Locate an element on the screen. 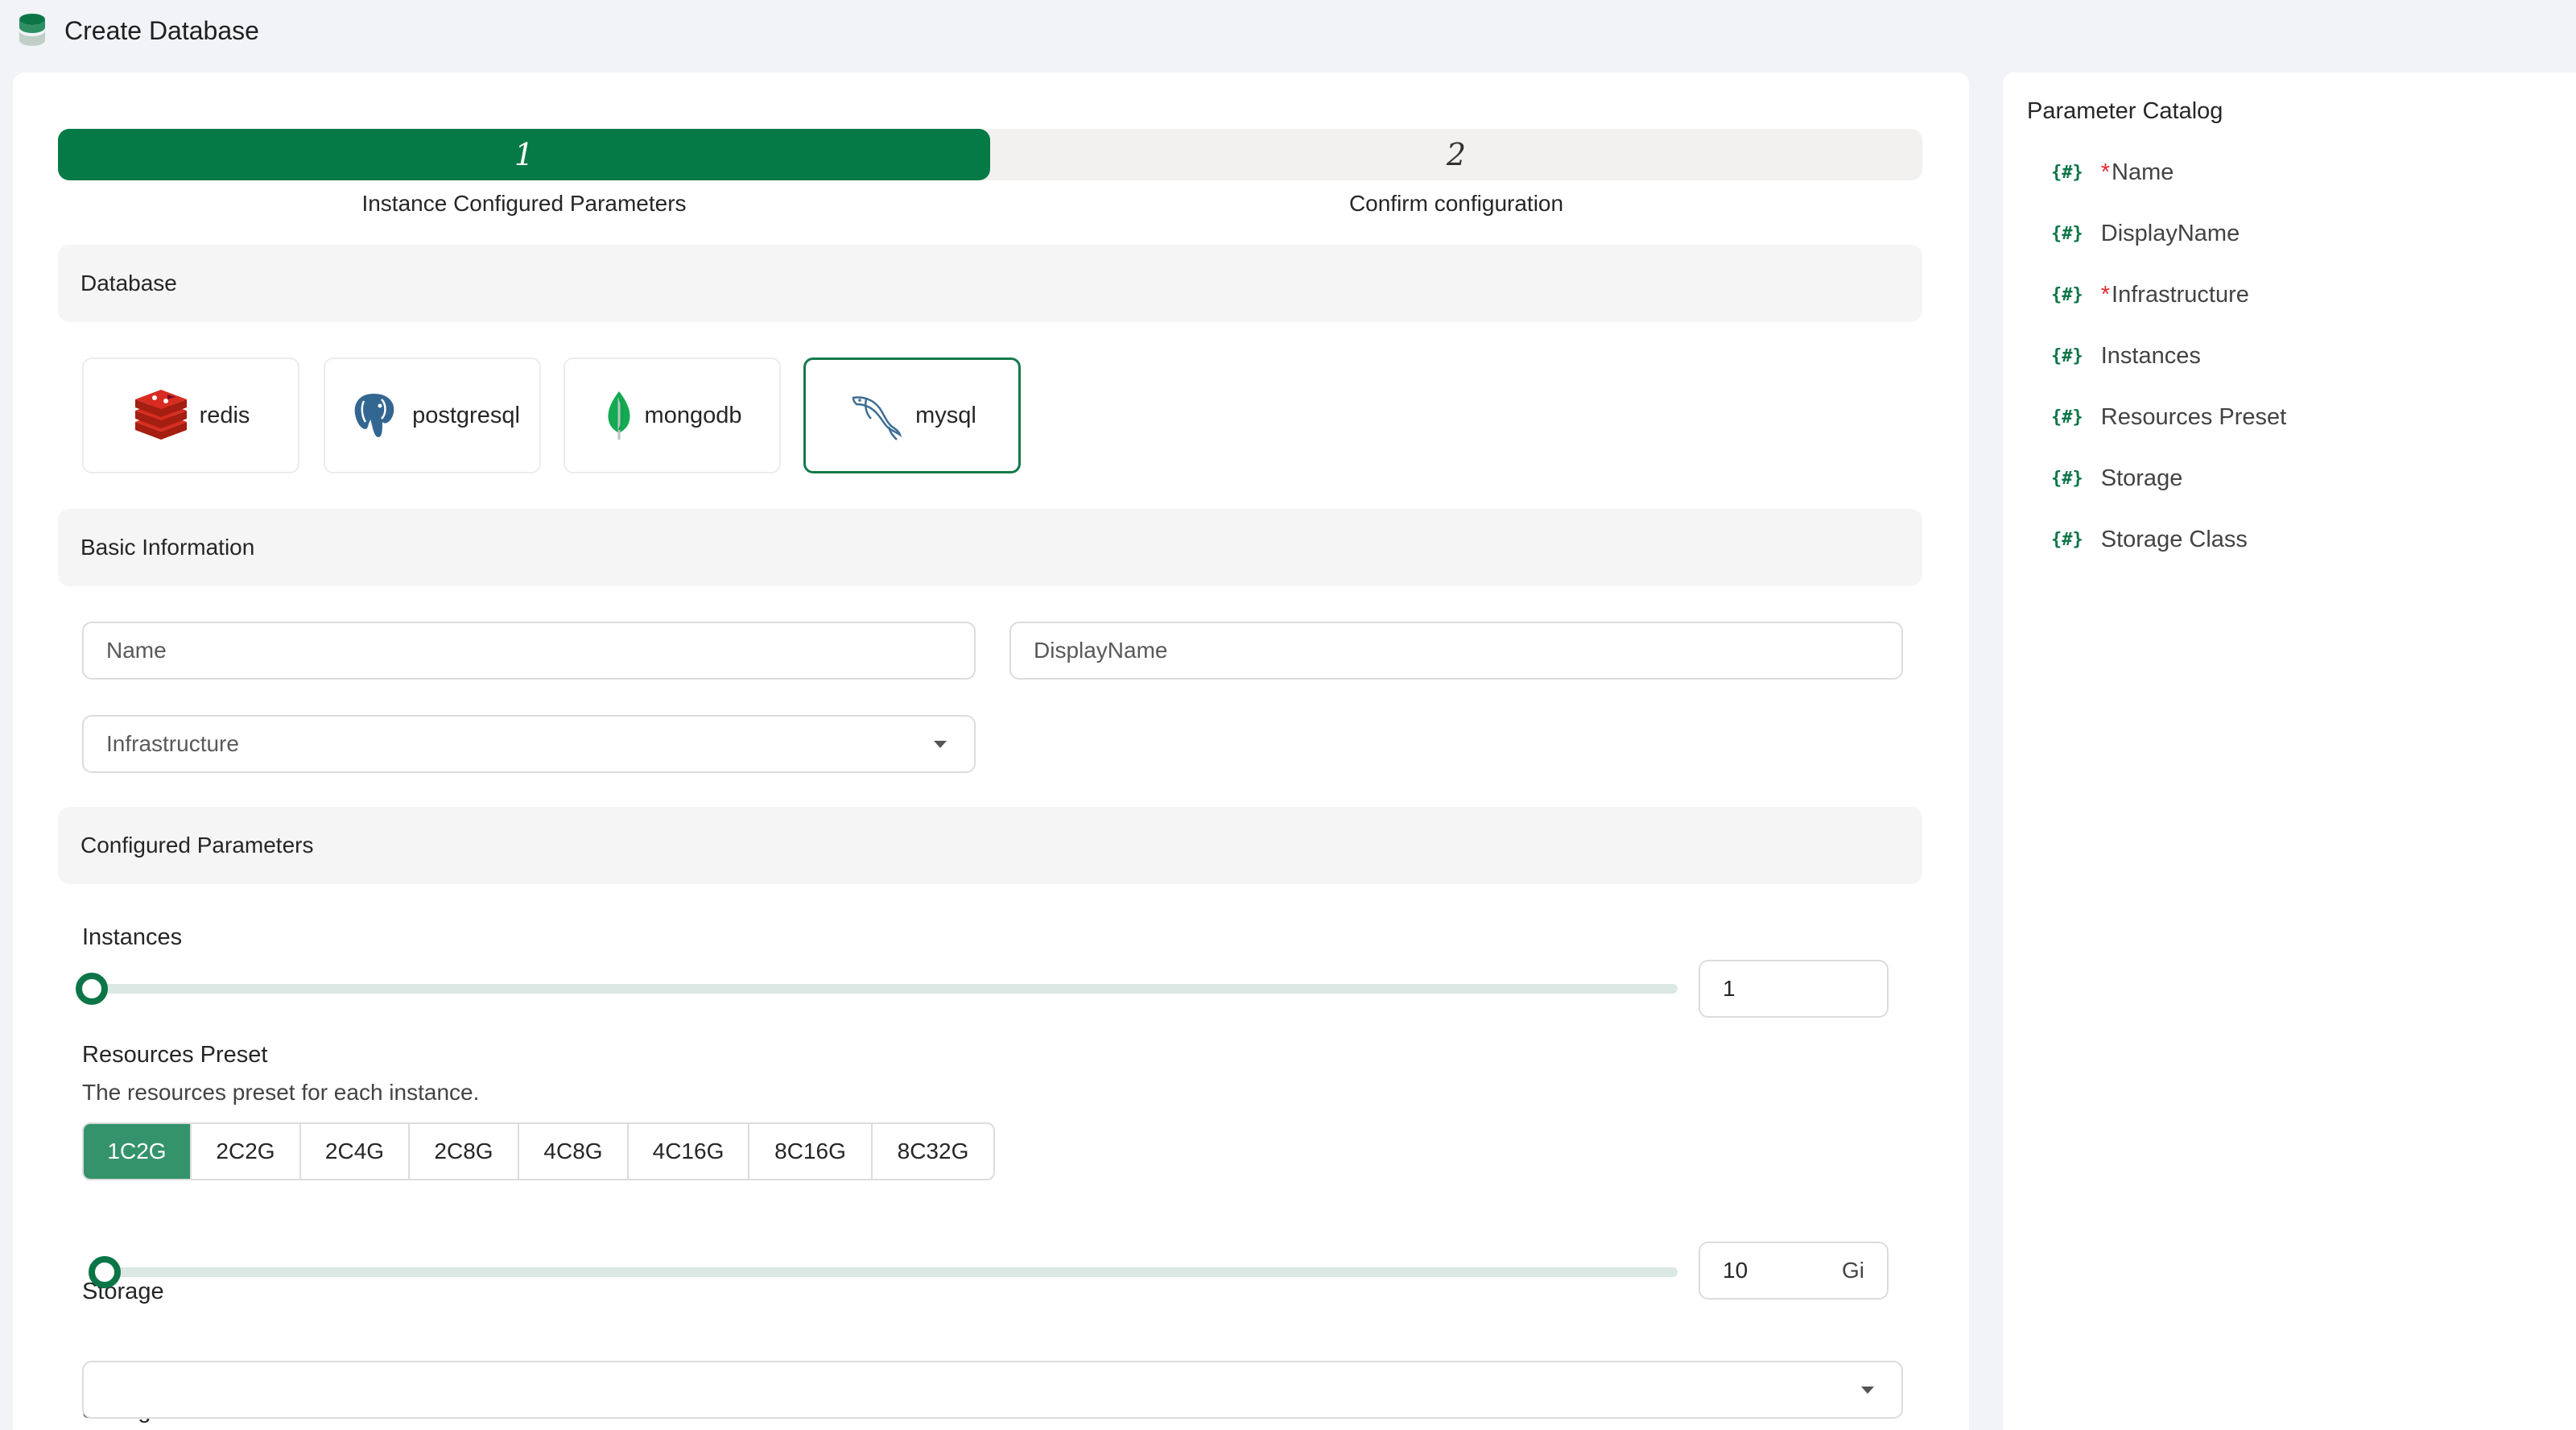  catalog-title: Parameter Catalog is located at coordinates (2125, 111).